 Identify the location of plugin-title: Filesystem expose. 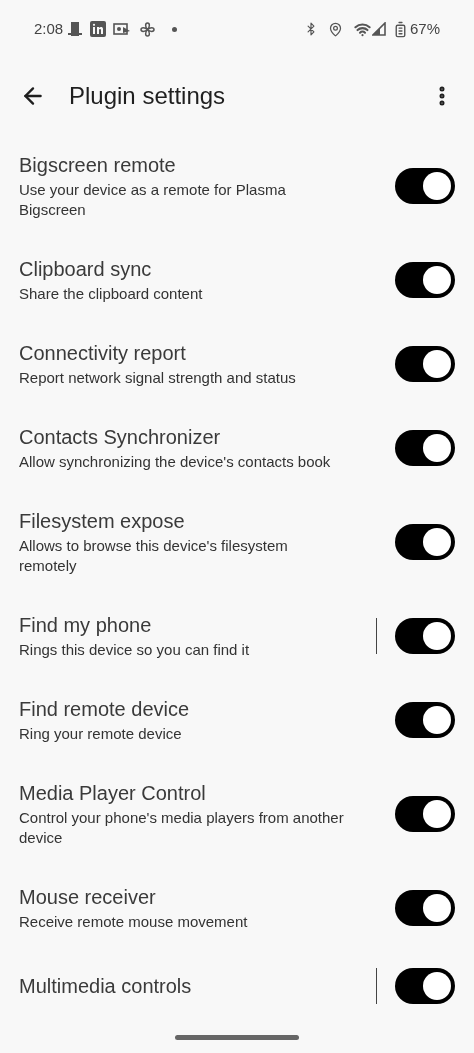
(102, 521).